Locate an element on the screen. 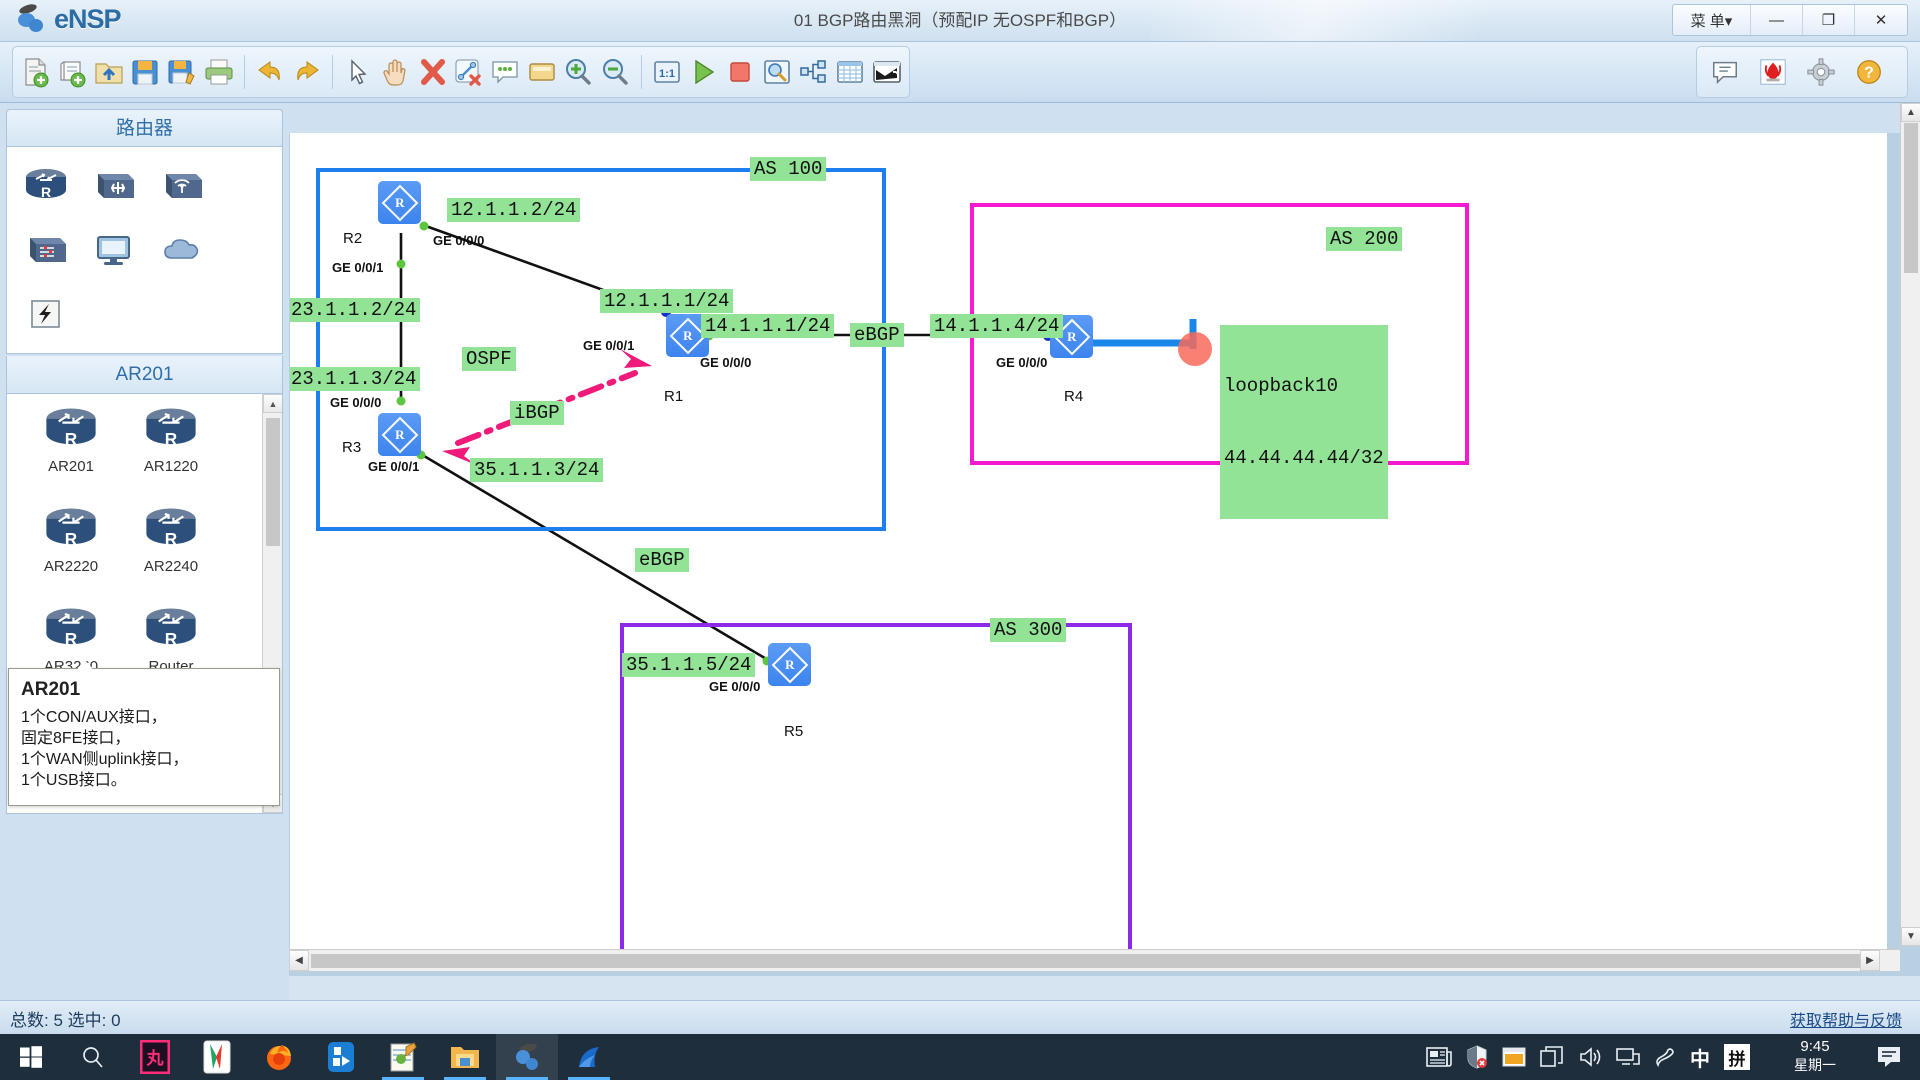 The height and width of the screenshot is (1080, 1920). window-icon is located at coordinates (1514, 1057).